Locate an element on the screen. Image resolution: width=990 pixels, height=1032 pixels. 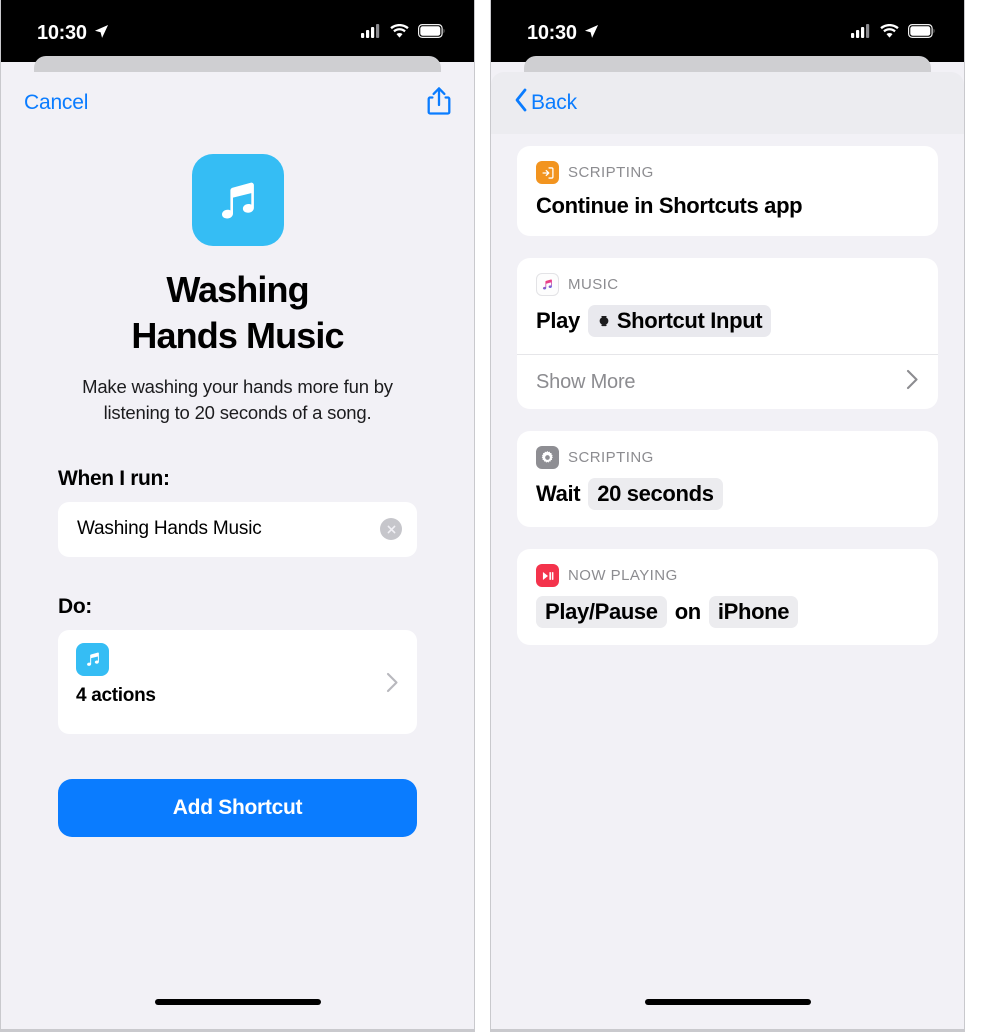
play-pause-icon is located at coordinates (547, 575).